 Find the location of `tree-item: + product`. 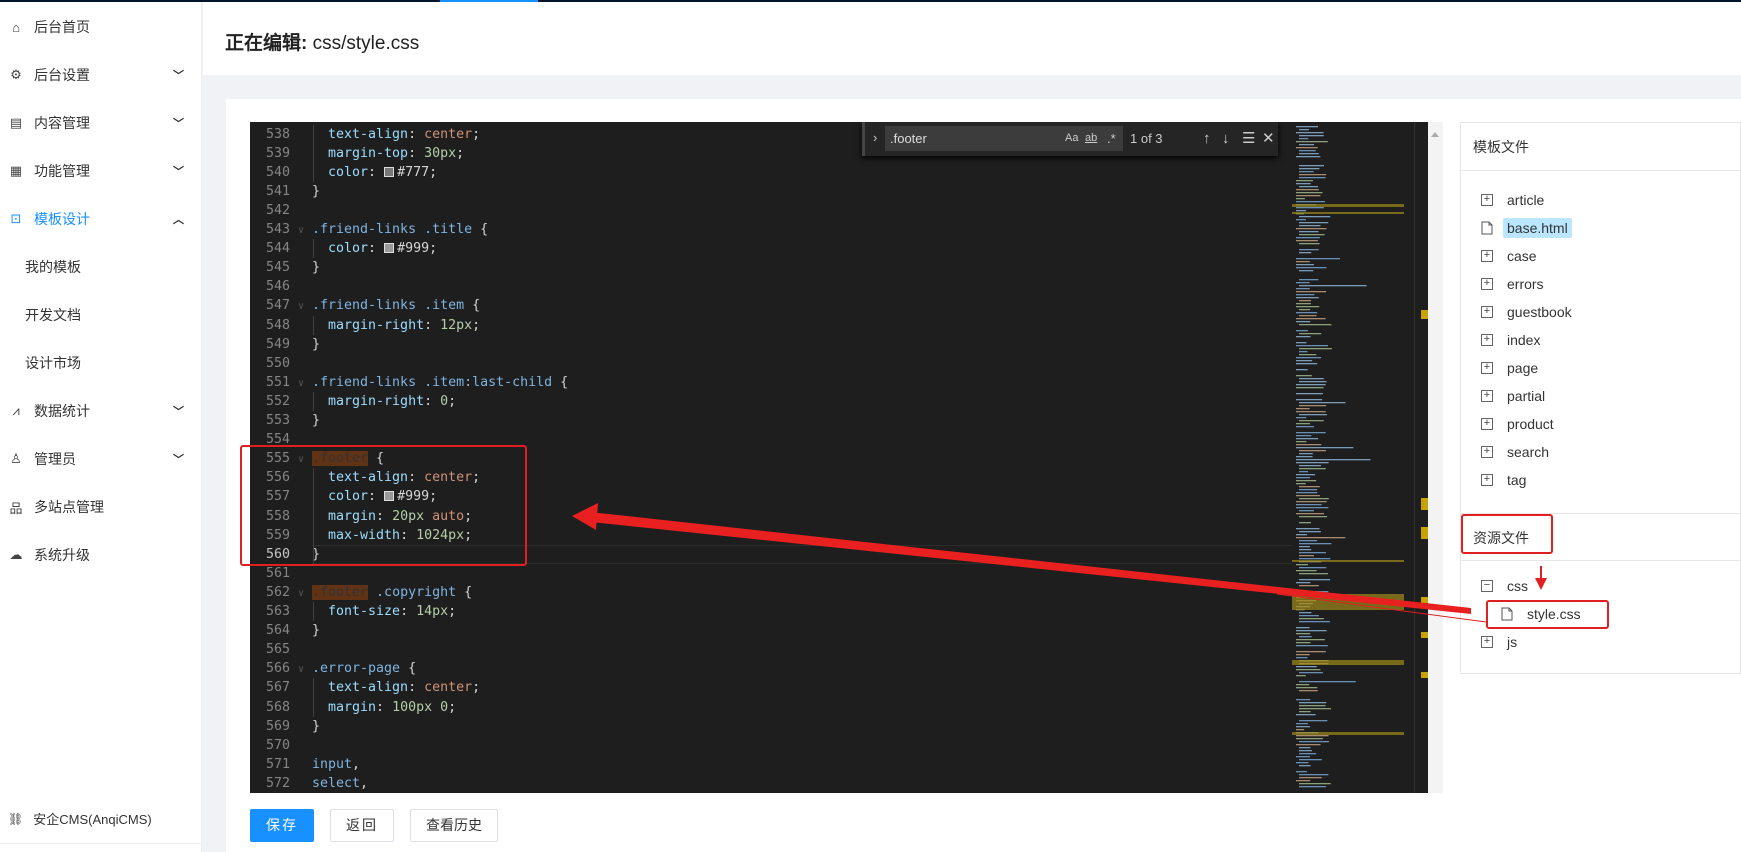

tree-item: + product is located at coordinates (1519, 424).